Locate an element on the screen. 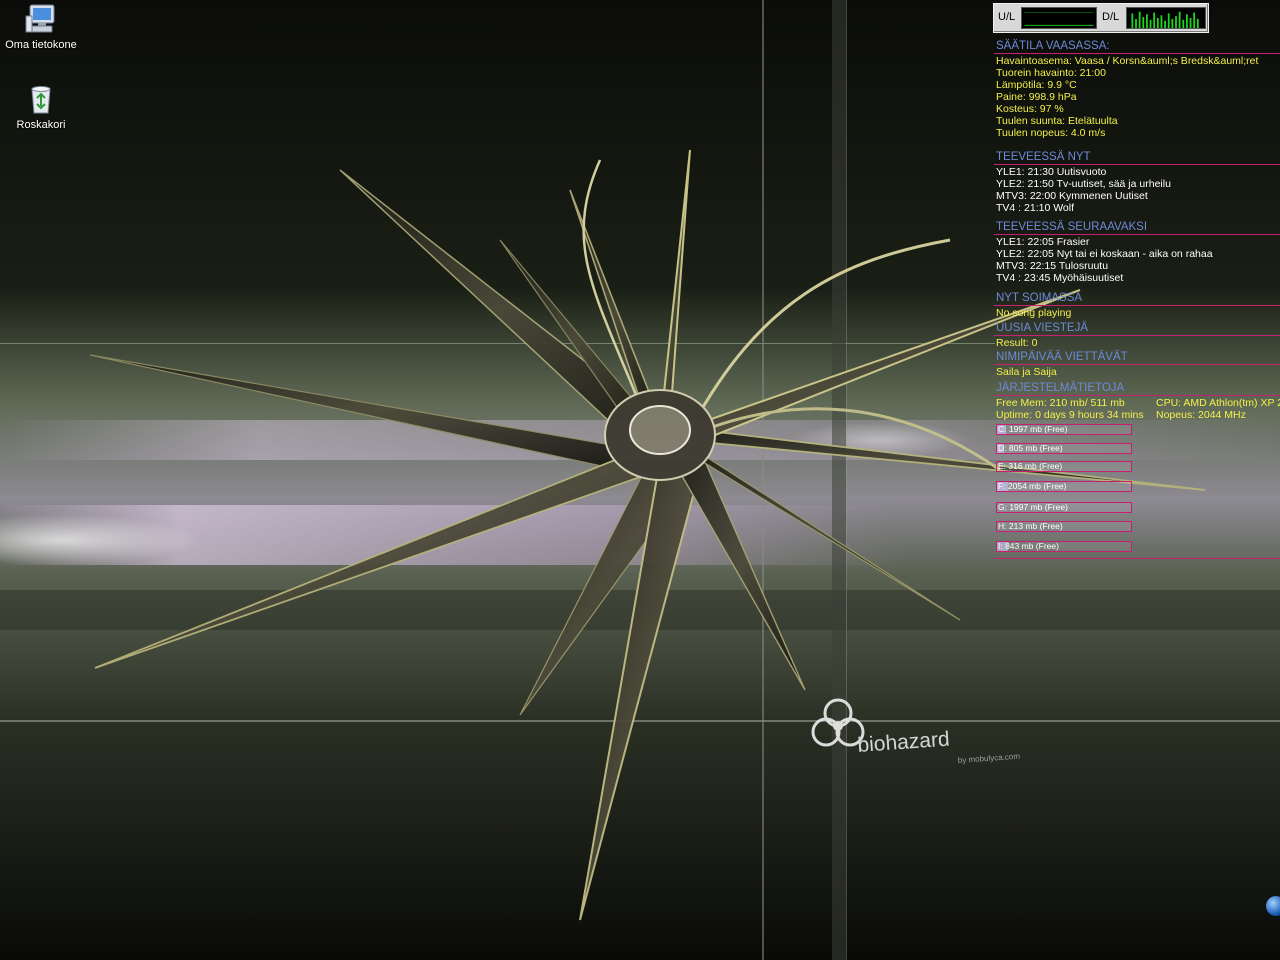 This screenshot has width=1280, height=960. desktop-icon-my-computer: Oma tietokone is located at coordinates (41, 26).